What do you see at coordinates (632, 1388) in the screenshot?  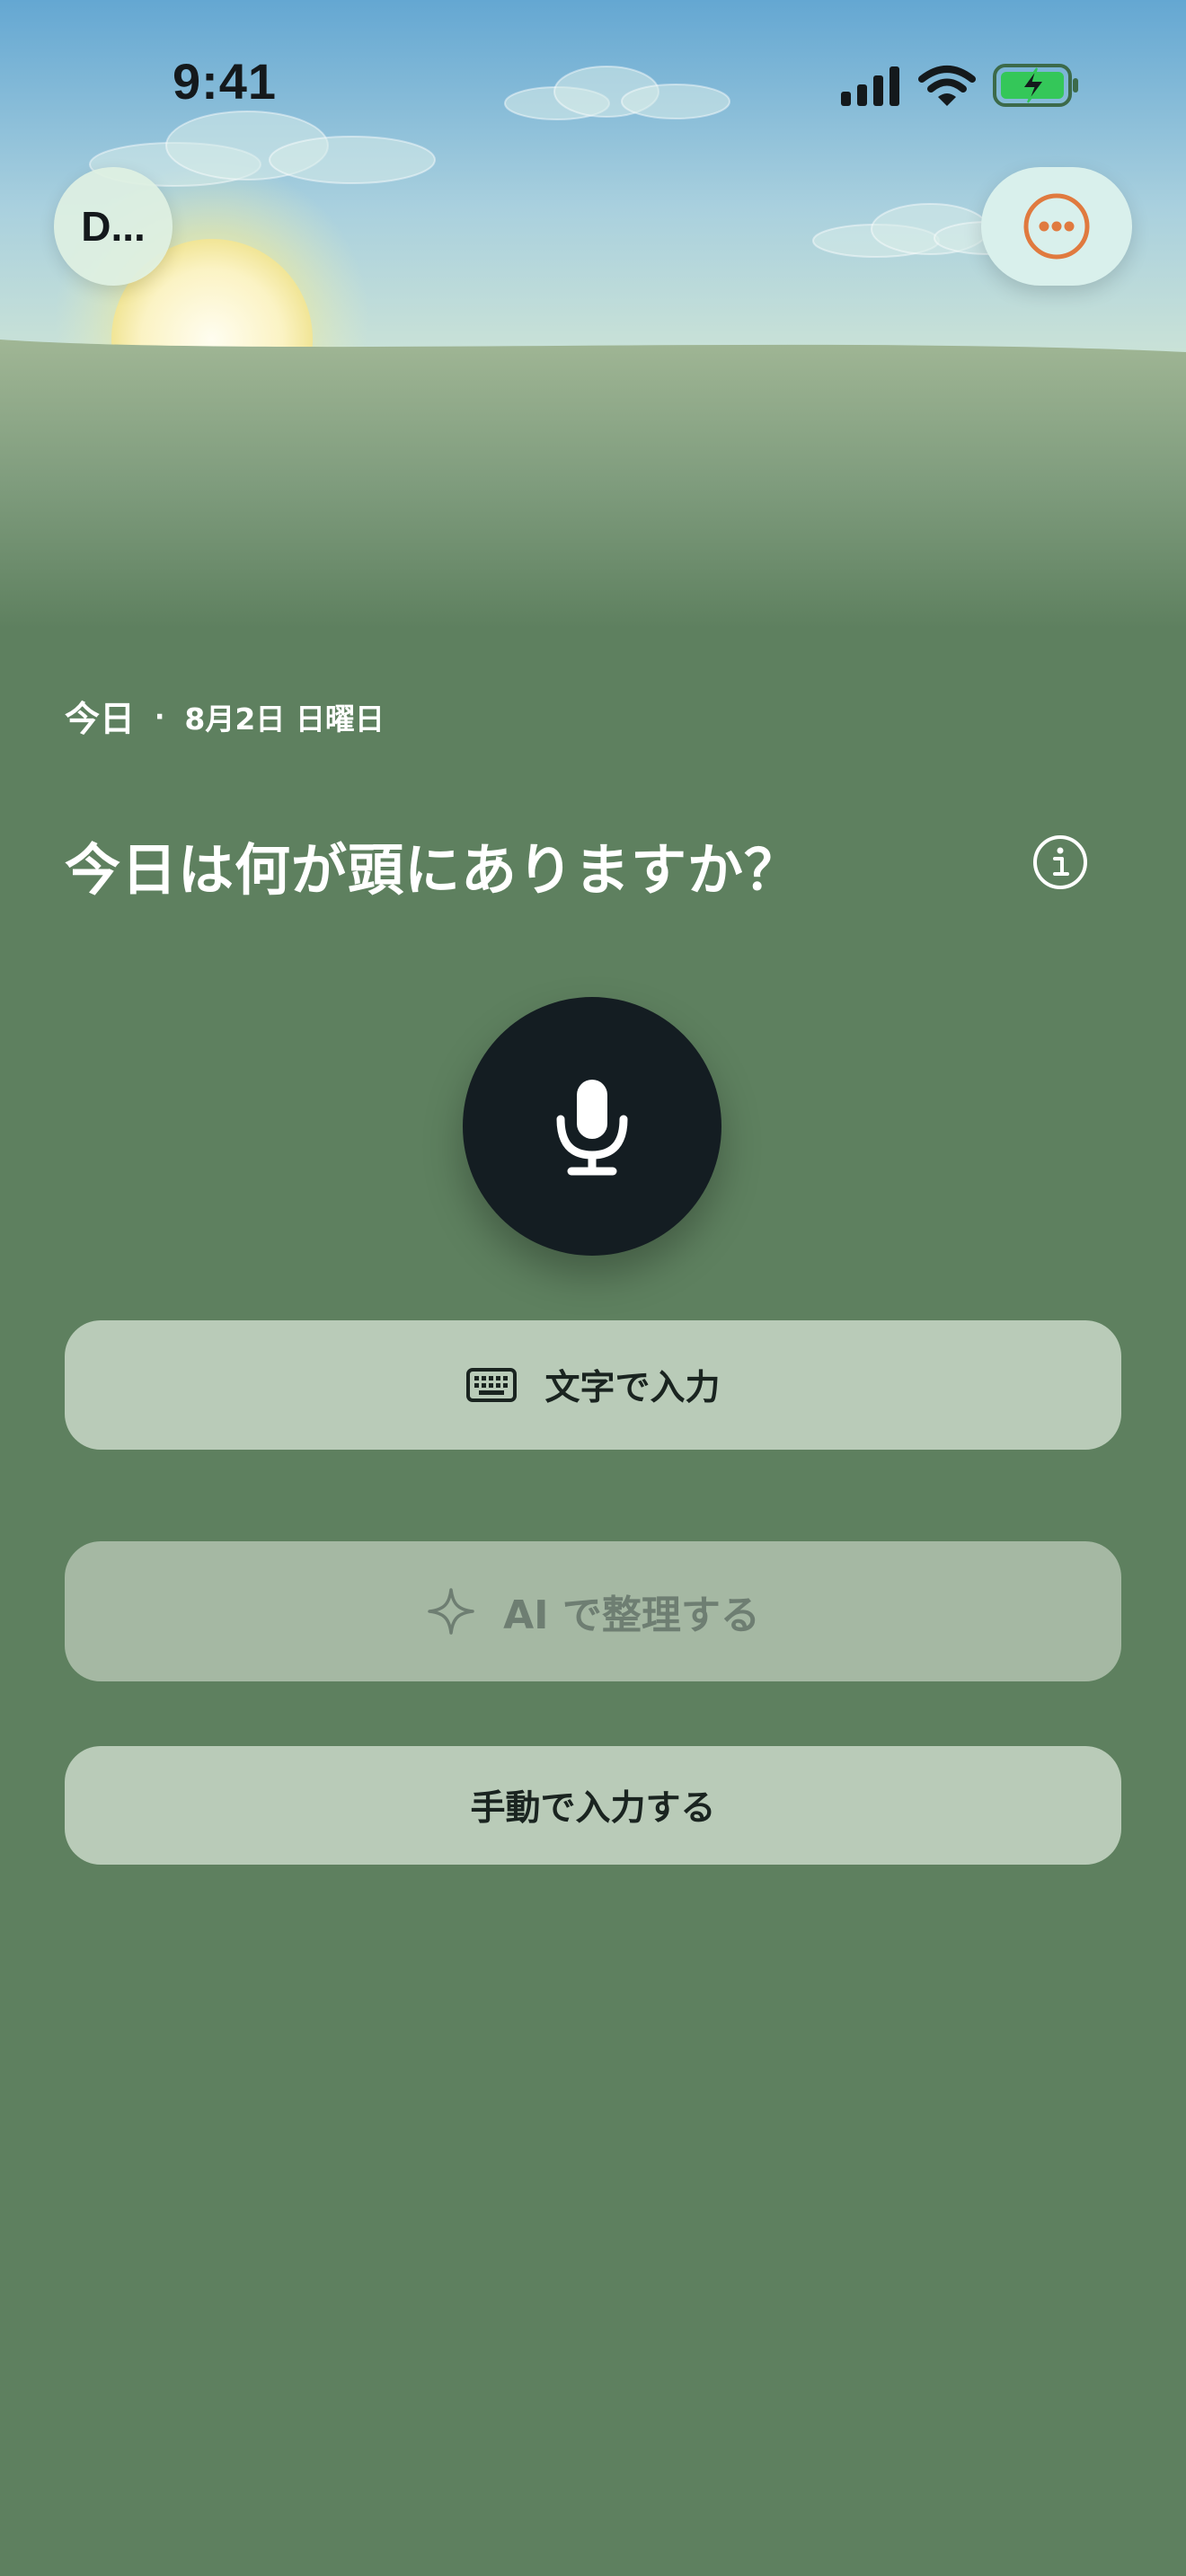 I see `text-input-label: 文字で入力` at bounding box center [632, 1388].